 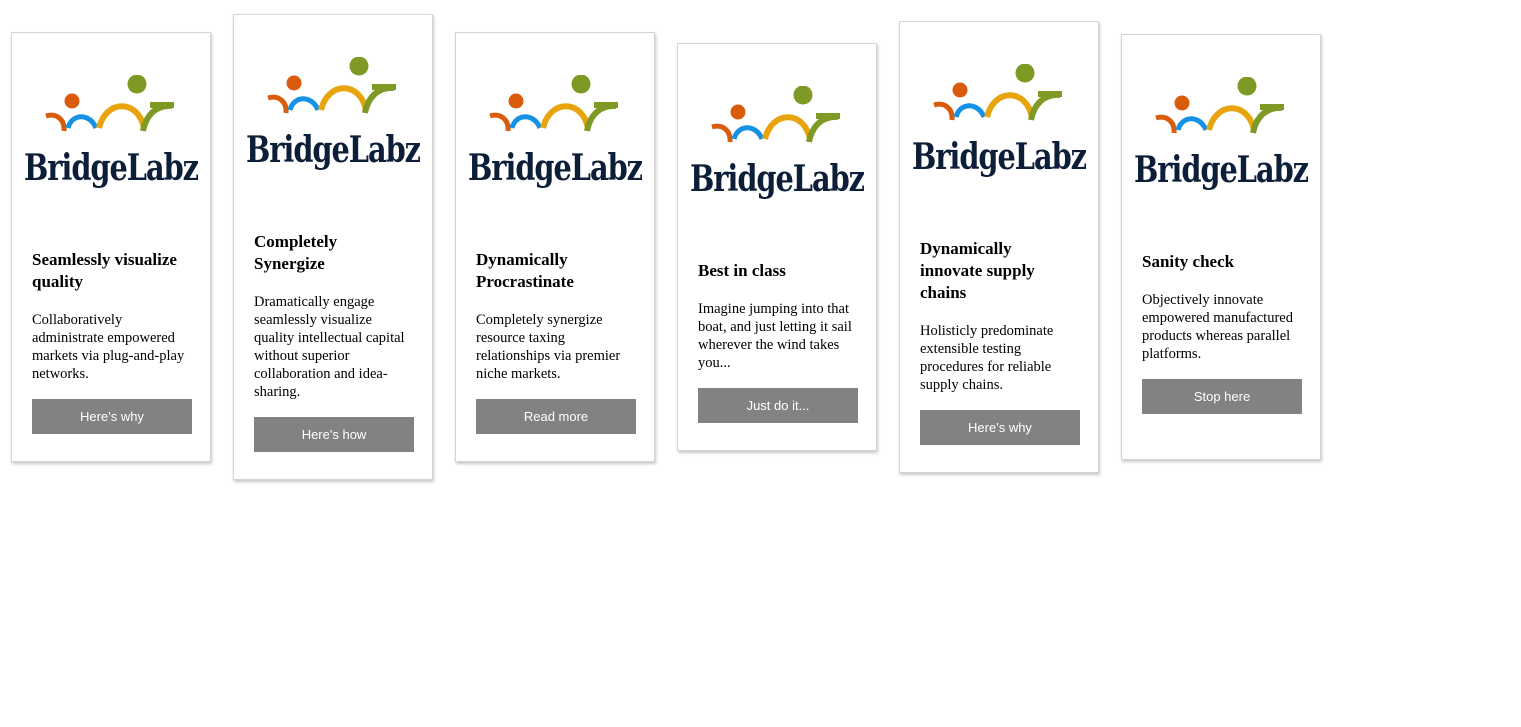 What do you see at coordinates (556, 416) in the screenshot?
I see `read-more-button: Read more` at bounding box center [556, 416].